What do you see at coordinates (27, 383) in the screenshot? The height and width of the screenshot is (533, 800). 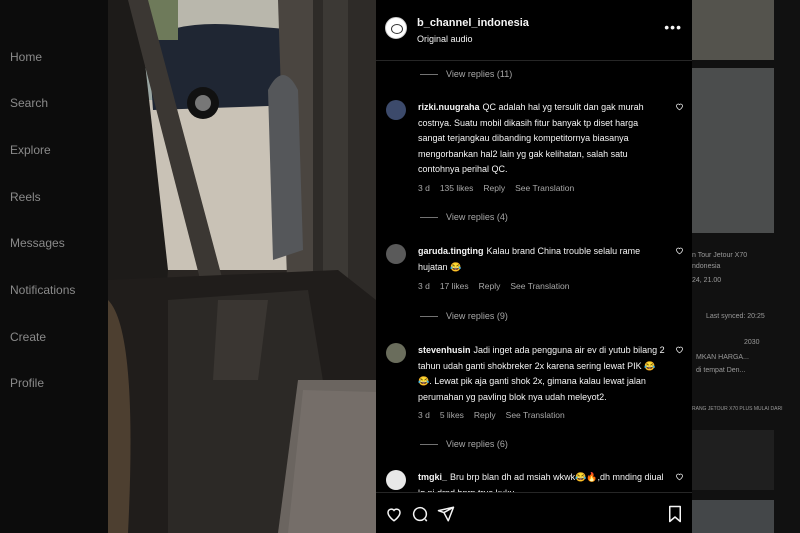 I see `nav-profile: Profile` at bounding box center [27, 383].